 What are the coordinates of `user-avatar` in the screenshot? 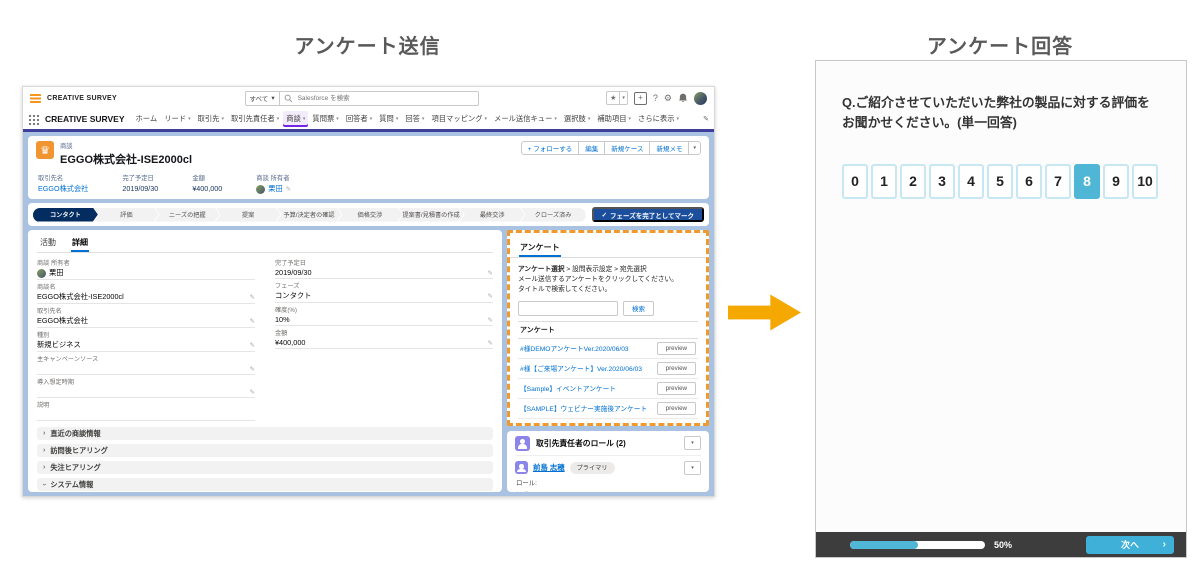 It's located at (700, 98).